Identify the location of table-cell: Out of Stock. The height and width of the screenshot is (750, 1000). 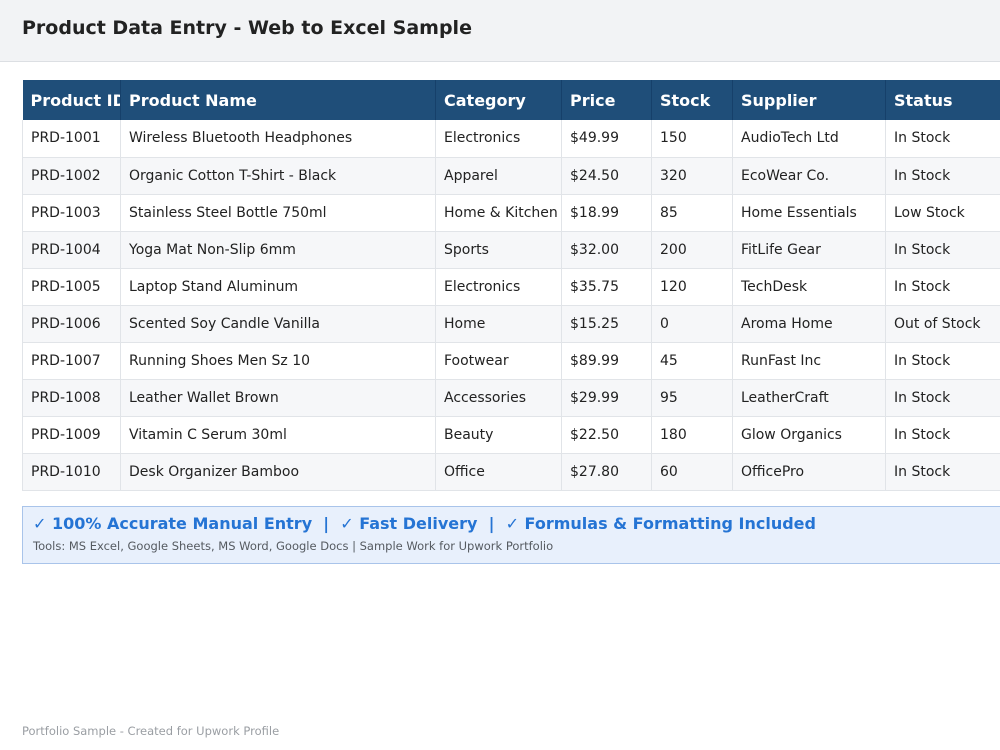
(942, 324).